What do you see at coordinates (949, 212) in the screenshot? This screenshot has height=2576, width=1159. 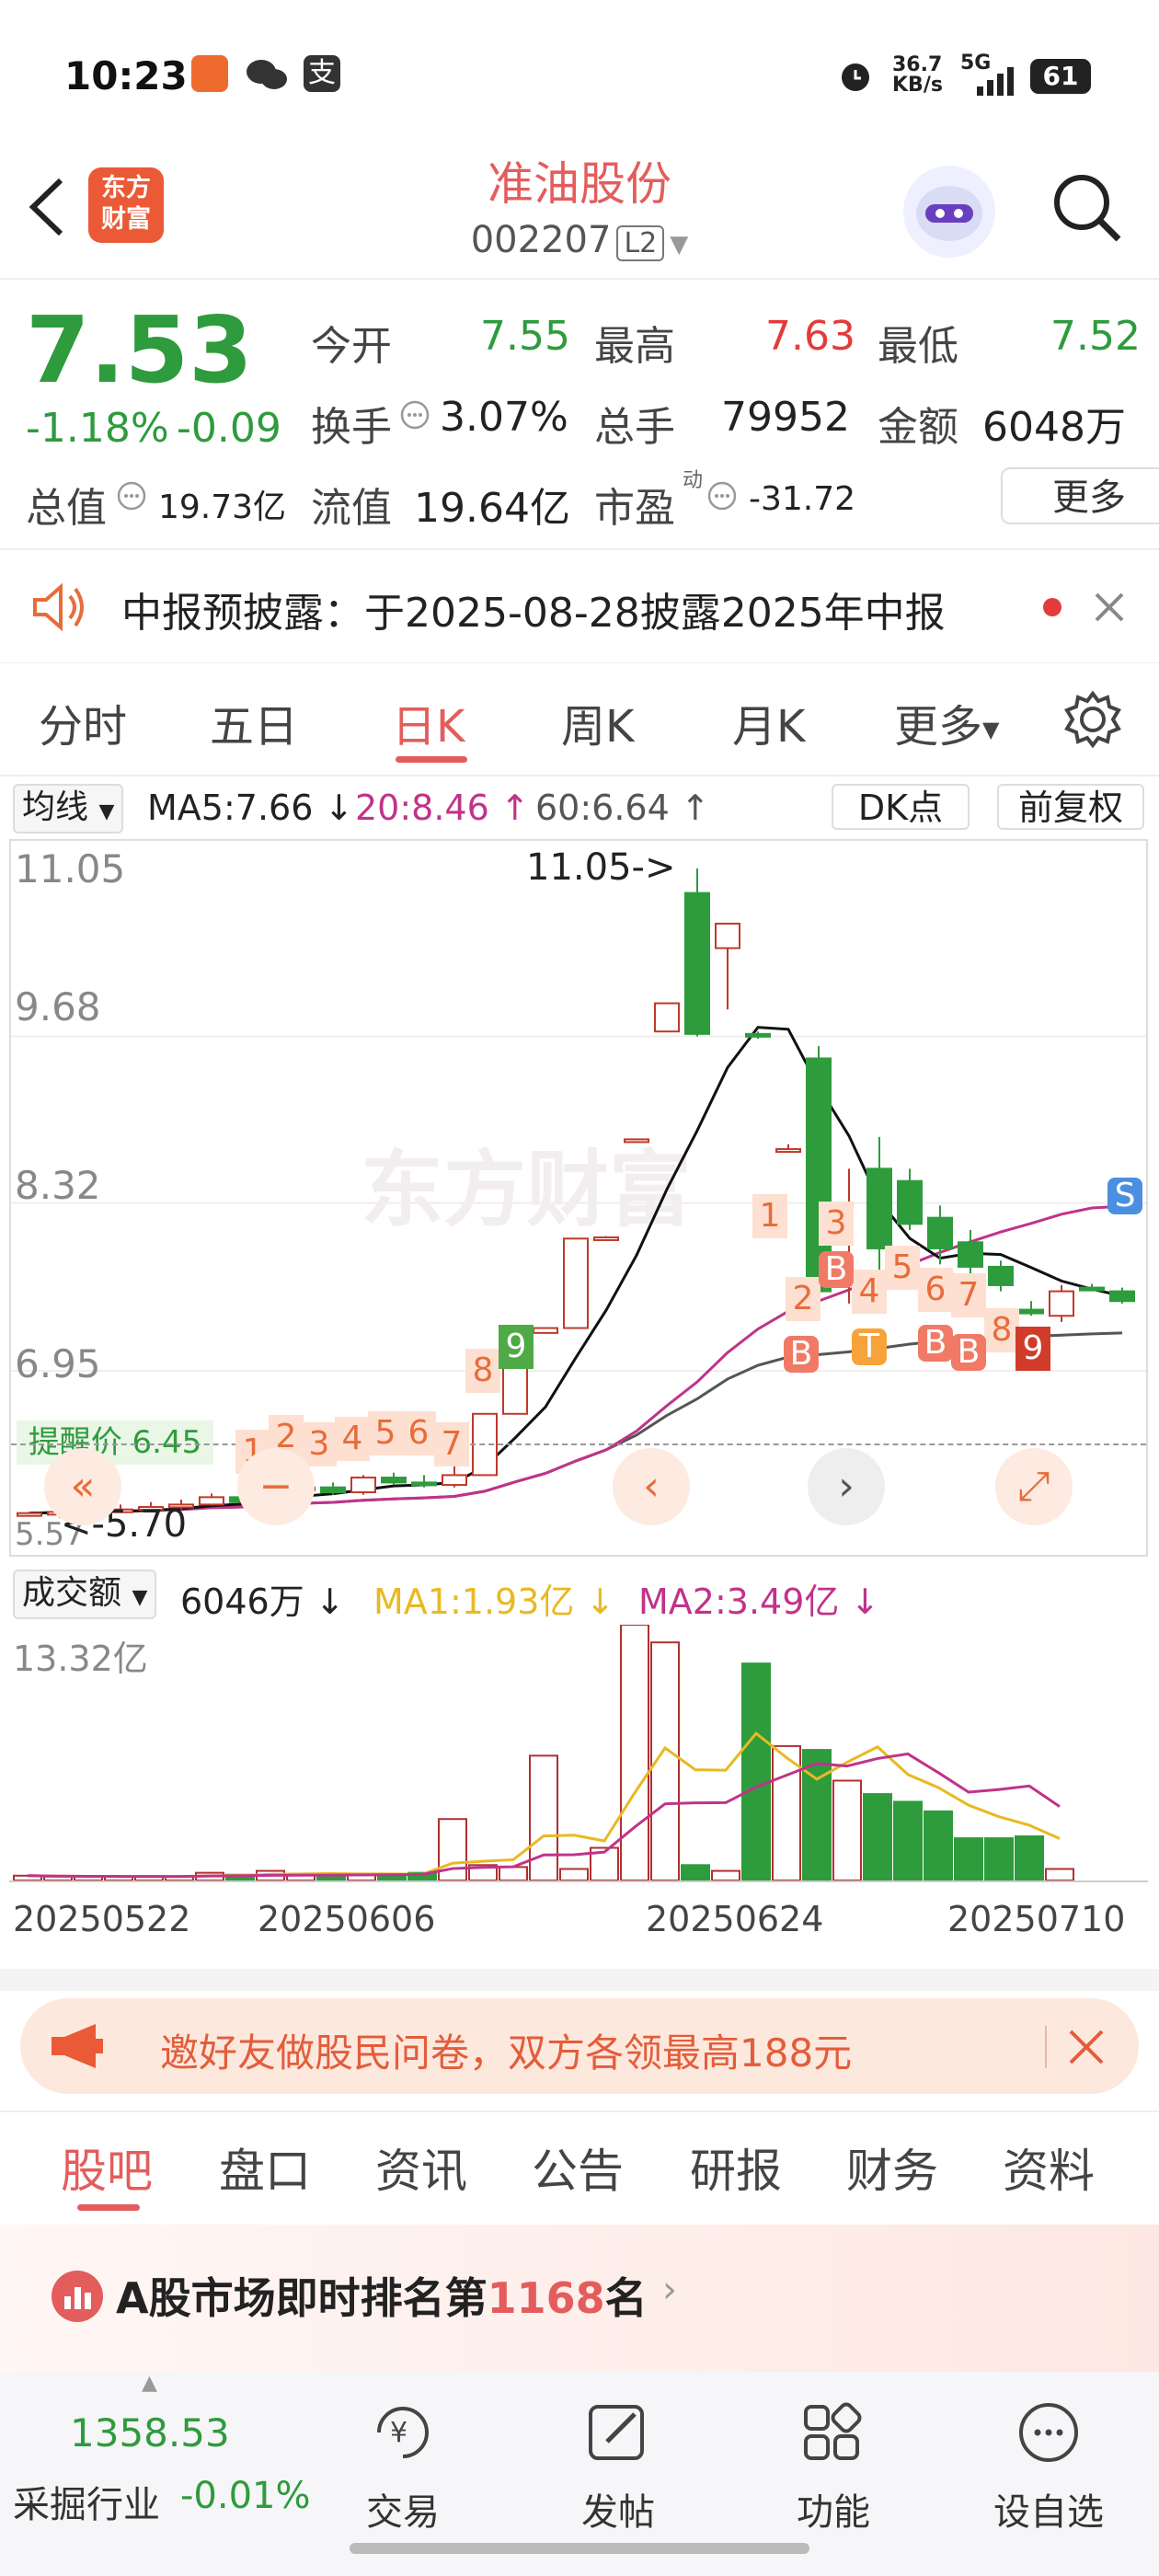 I see `assistant-avatar` at bounding box center [949, 212].